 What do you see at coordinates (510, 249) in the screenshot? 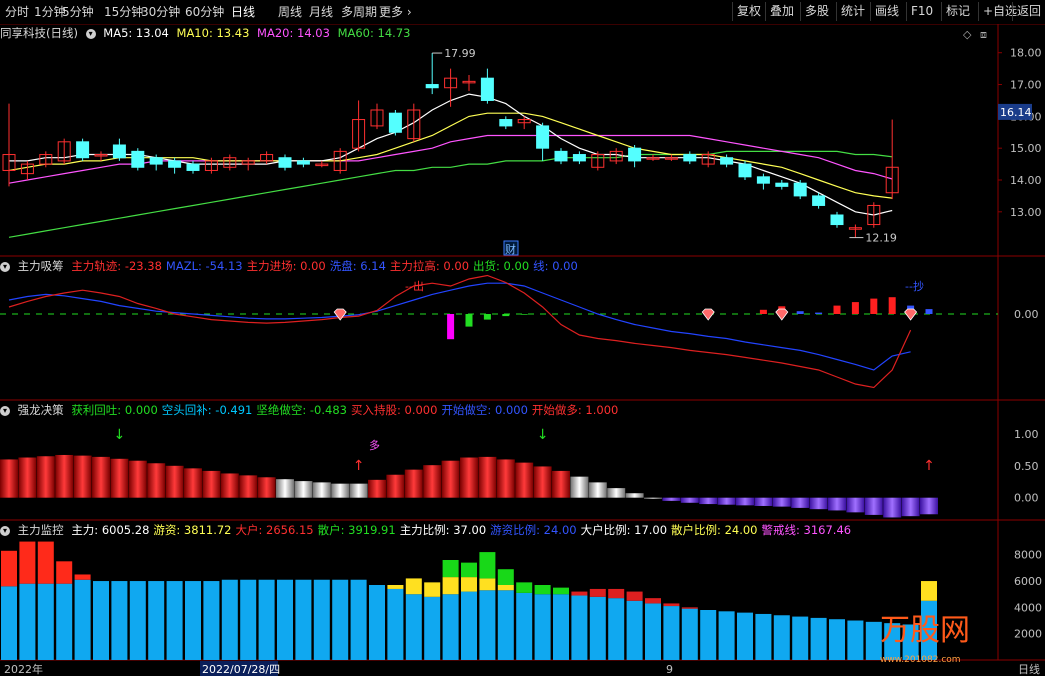
I see `finance-marker-label: 财` at bounding box center [510, 249].